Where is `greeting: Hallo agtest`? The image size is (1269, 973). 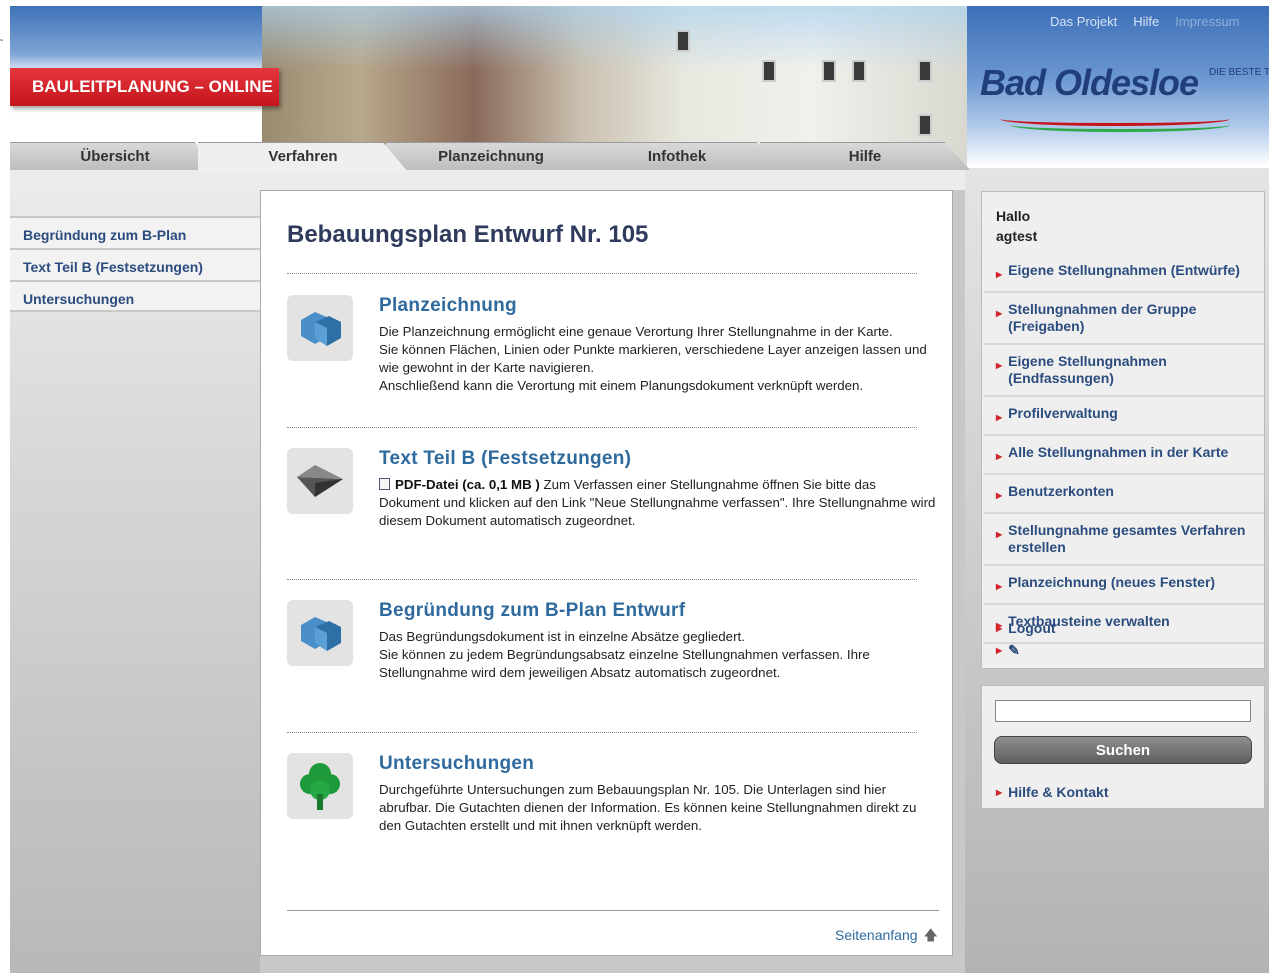 greeting: Hallo agtest is located at coordinates (1016, 226).